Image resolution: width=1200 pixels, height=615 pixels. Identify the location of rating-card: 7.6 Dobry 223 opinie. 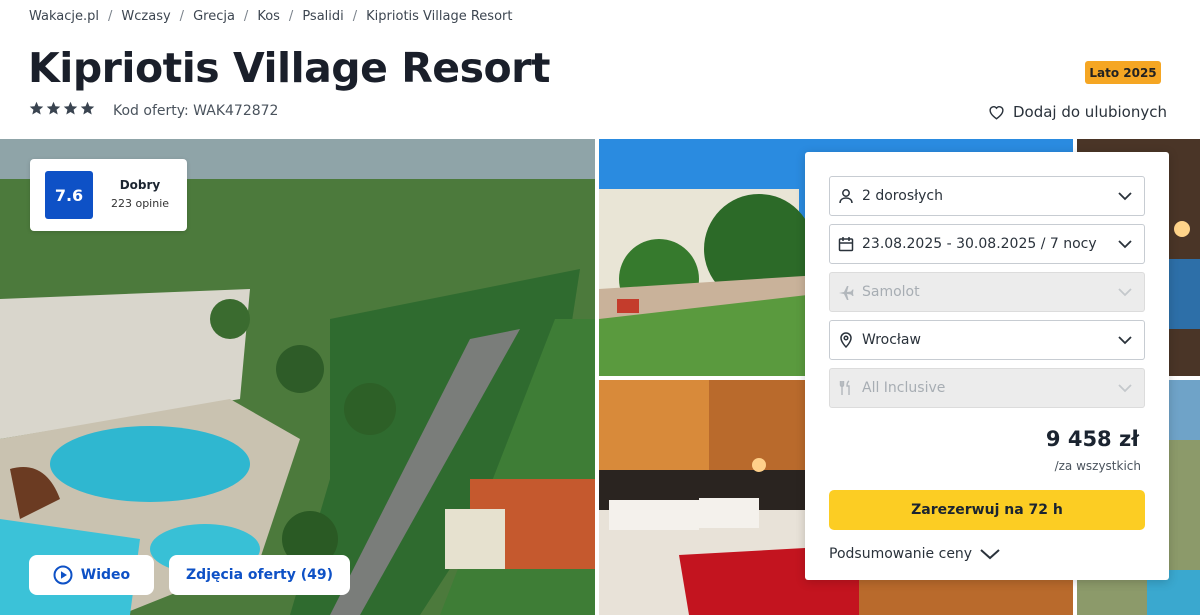
(108, 195).